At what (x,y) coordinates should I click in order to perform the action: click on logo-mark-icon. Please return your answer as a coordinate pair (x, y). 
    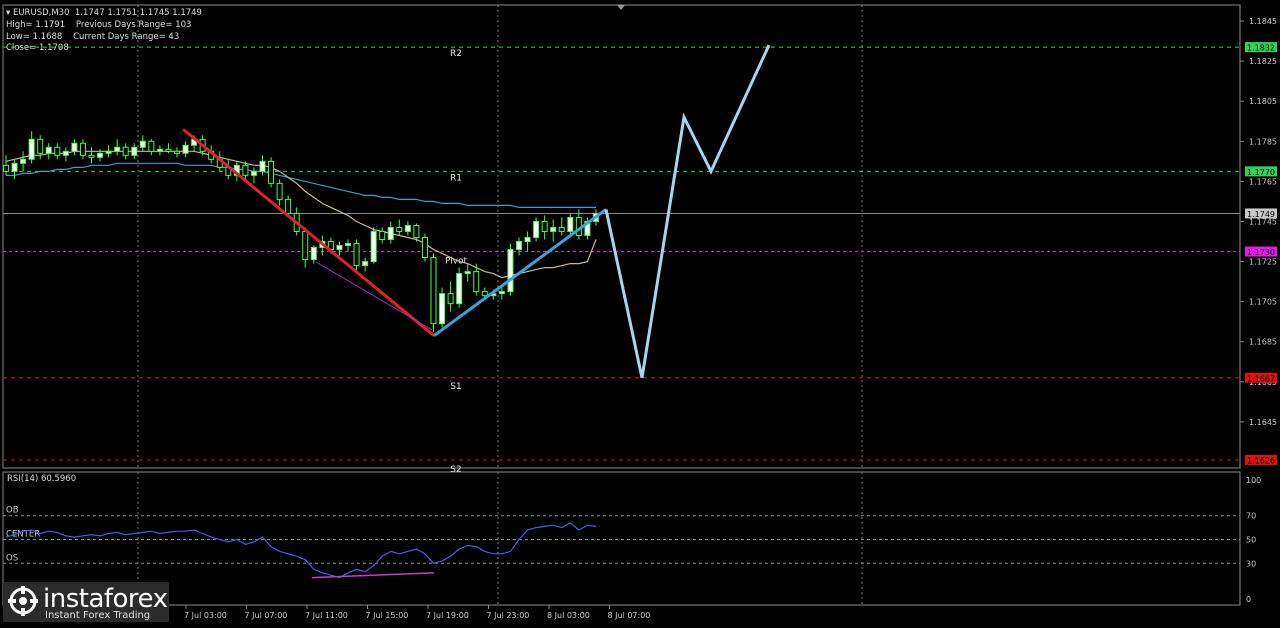
    Looking at the image, I should click on (23, 601).